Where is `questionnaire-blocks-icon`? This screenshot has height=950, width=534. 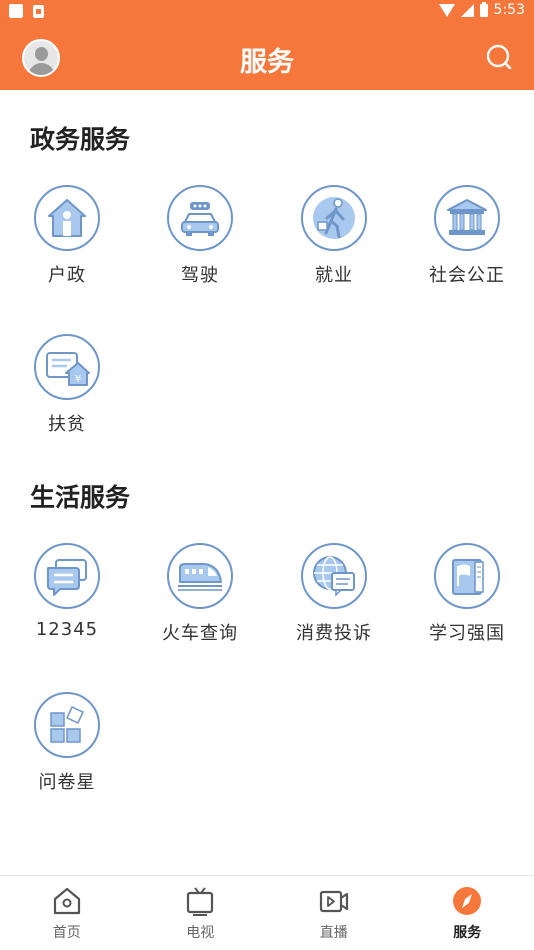
questionnaire-blocks-icon is located at coordinates (67, 724).